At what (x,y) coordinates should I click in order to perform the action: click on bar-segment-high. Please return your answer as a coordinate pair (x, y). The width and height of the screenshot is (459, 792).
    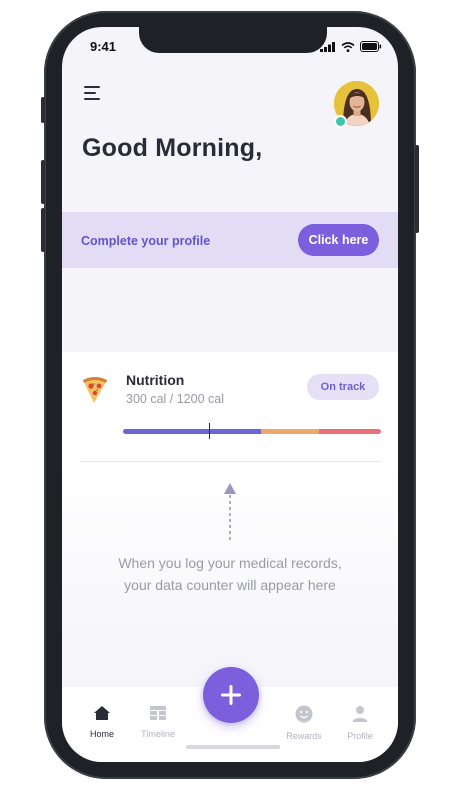
    Looking at the image, I should click on (350, 431).